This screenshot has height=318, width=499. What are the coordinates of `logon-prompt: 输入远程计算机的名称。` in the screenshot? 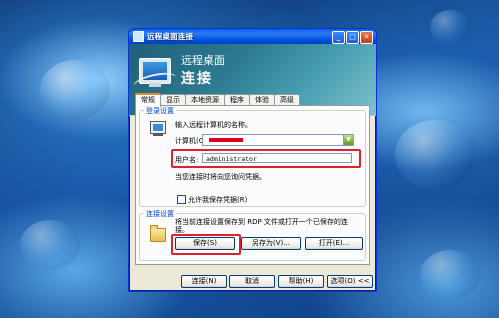 It's located at (213, 125).